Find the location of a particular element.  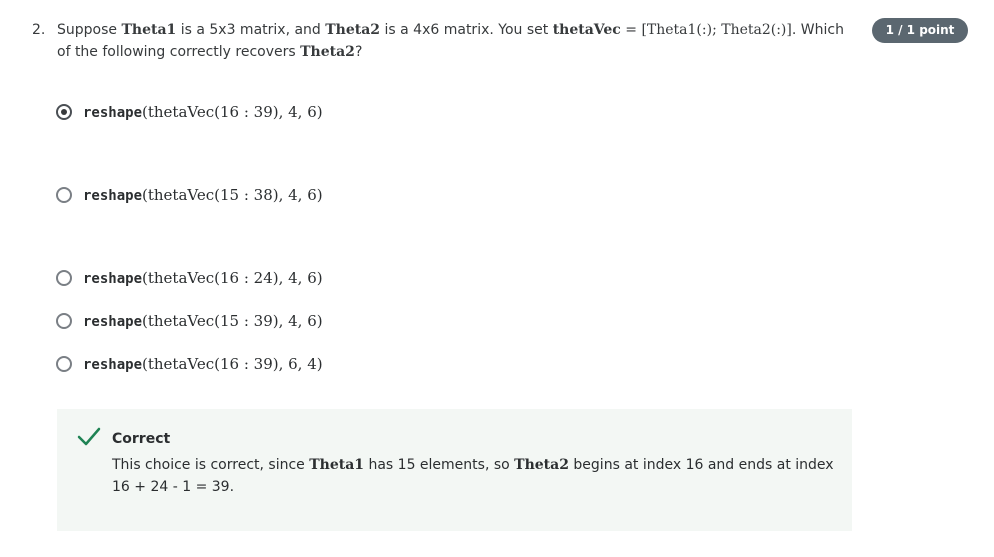

answer-option-label: reshape(thetaVec(16 : 24), 4, 6) is located at coordinates (203, 278).